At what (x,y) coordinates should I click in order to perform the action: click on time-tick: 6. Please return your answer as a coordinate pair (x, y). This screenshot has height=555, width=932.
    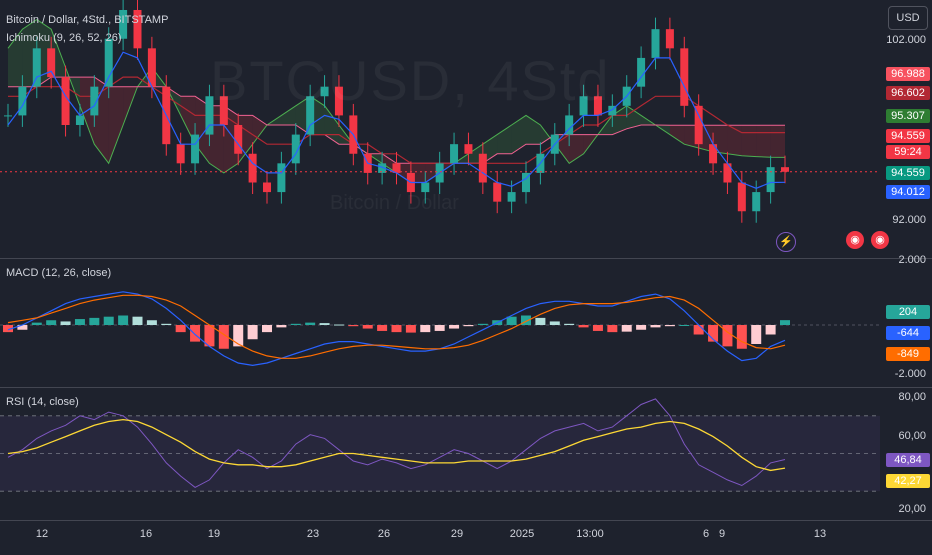
    Looking at the image, I should click on (706, 534).